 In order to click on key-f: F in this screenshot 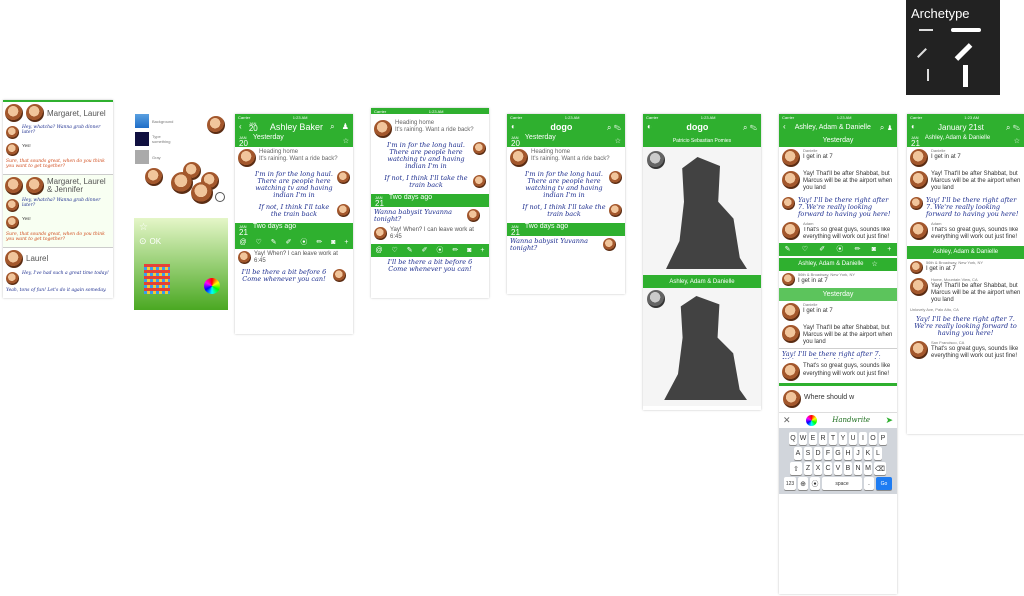, I will do `click(828, 454)`.